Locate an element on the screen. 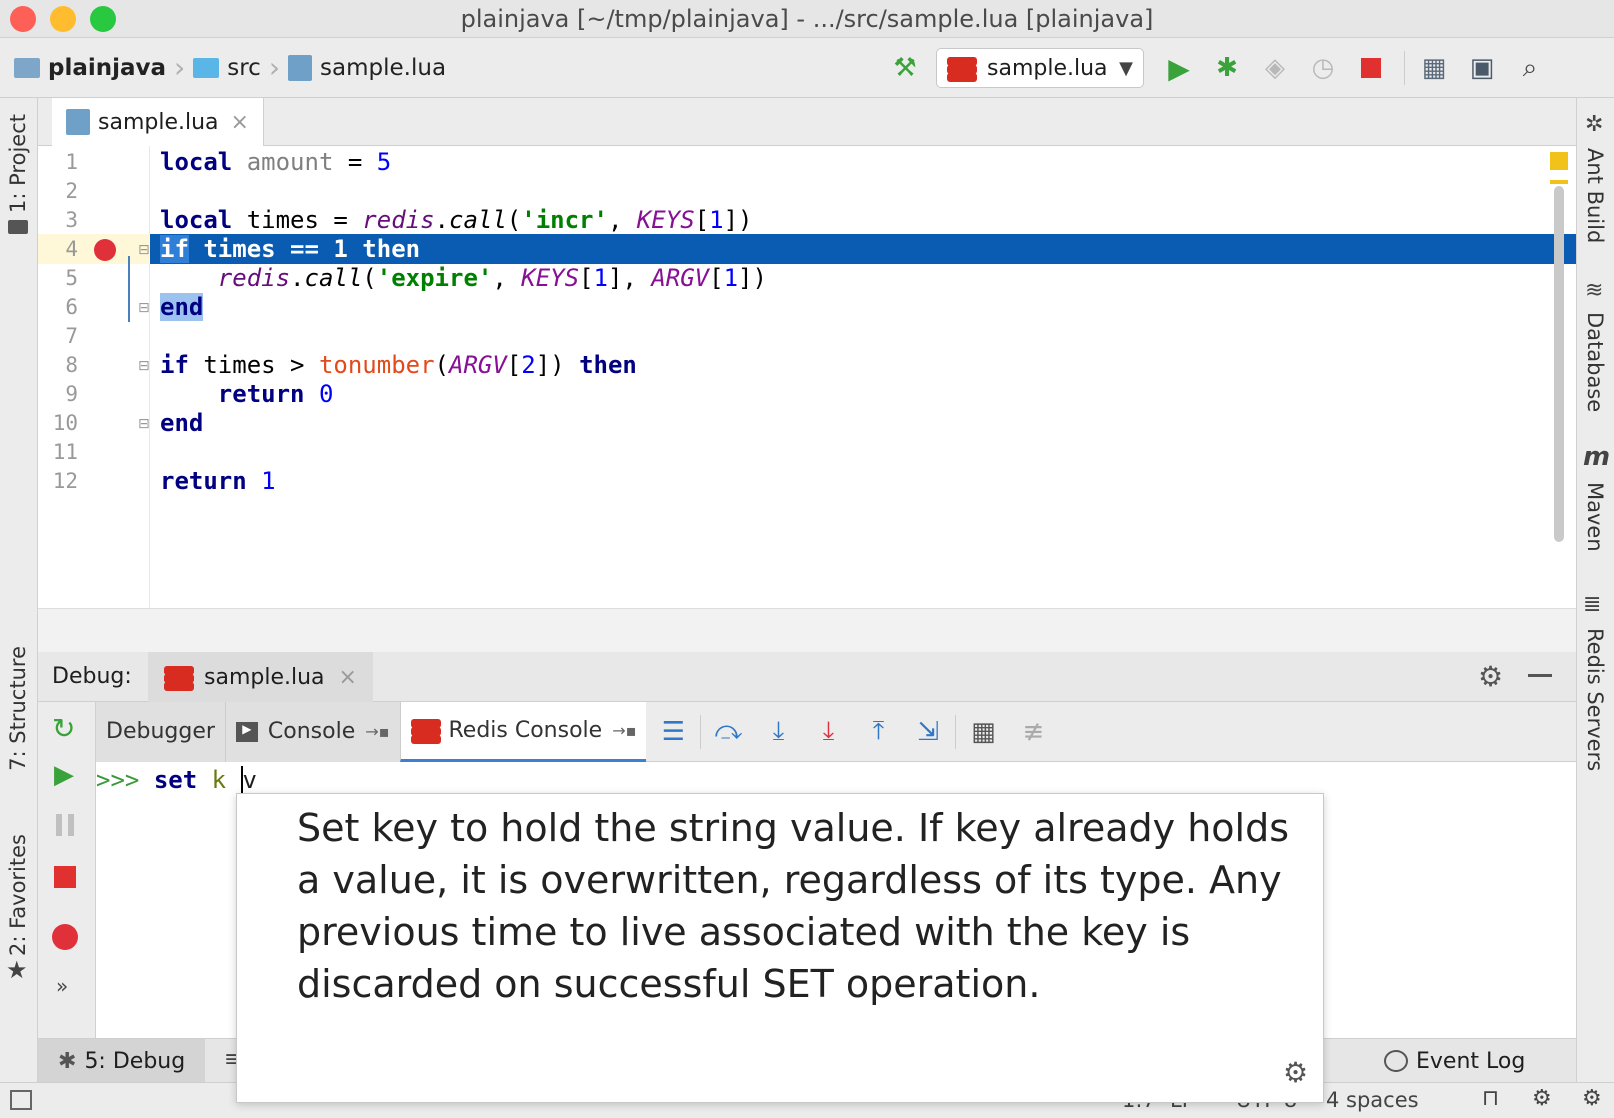 The width and height of the screenshot is (1614, 1118). code-line: redis.call('expire', KEYS[1], ARGV[1]) is located at coordinates (492, 278).